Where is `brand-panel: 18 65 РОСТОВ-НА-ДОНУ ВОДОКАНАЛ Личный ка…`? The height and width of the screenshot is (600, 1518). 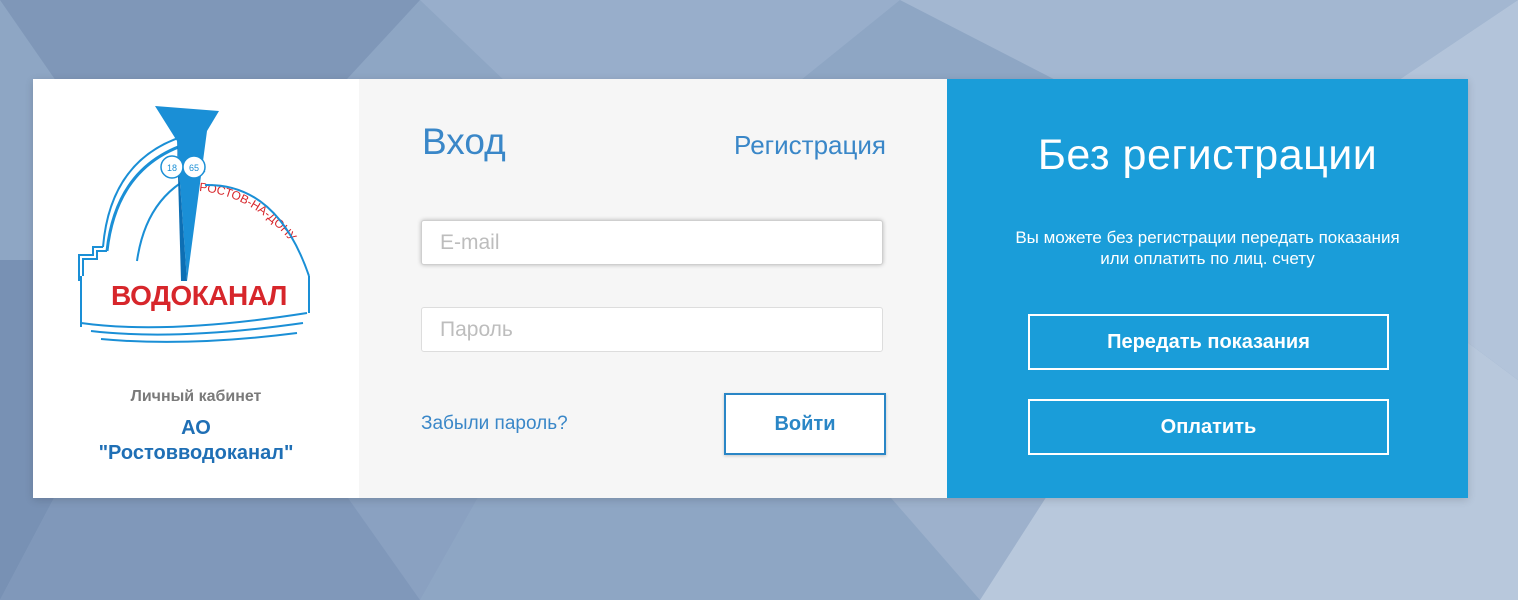 brand-panel: 18 65 РОСТОВ-НА-ДОНУ ВОДОКАНАЛ Личный ка… is located at coordinates (196, 288).